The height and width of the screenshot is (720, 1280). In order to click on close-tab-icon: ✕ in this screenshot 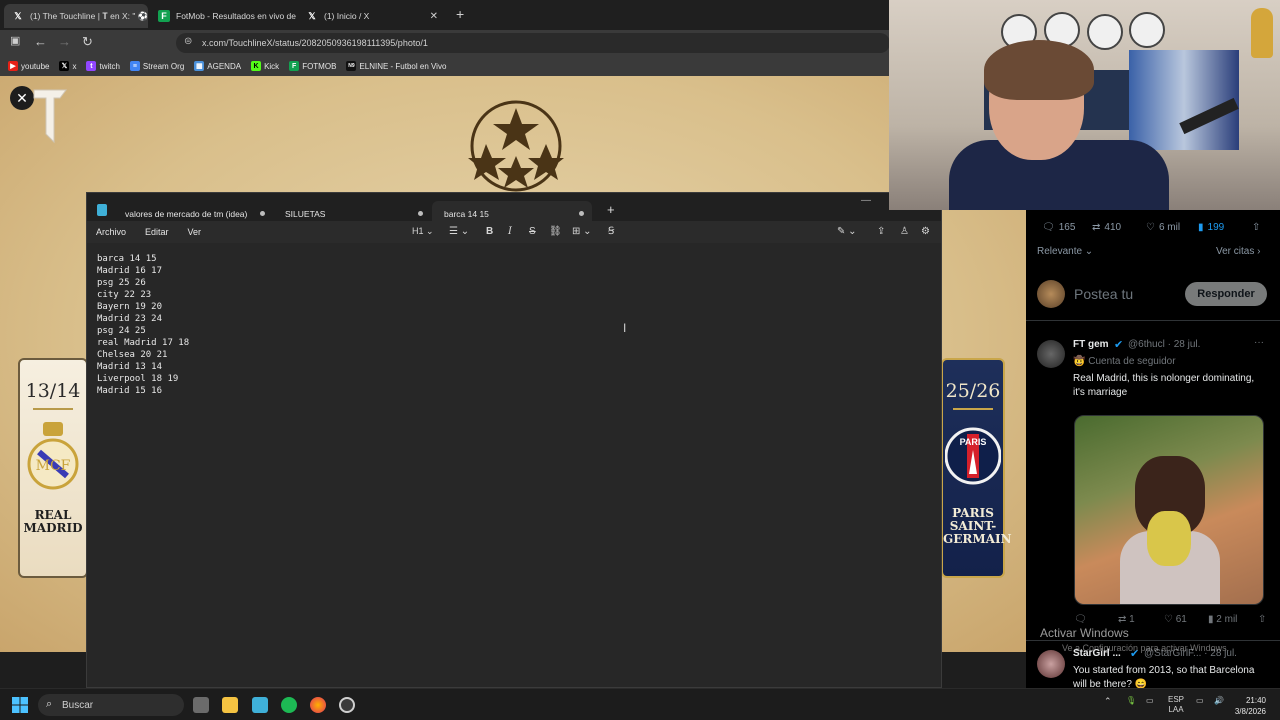, I will do `click(434, 16)`.